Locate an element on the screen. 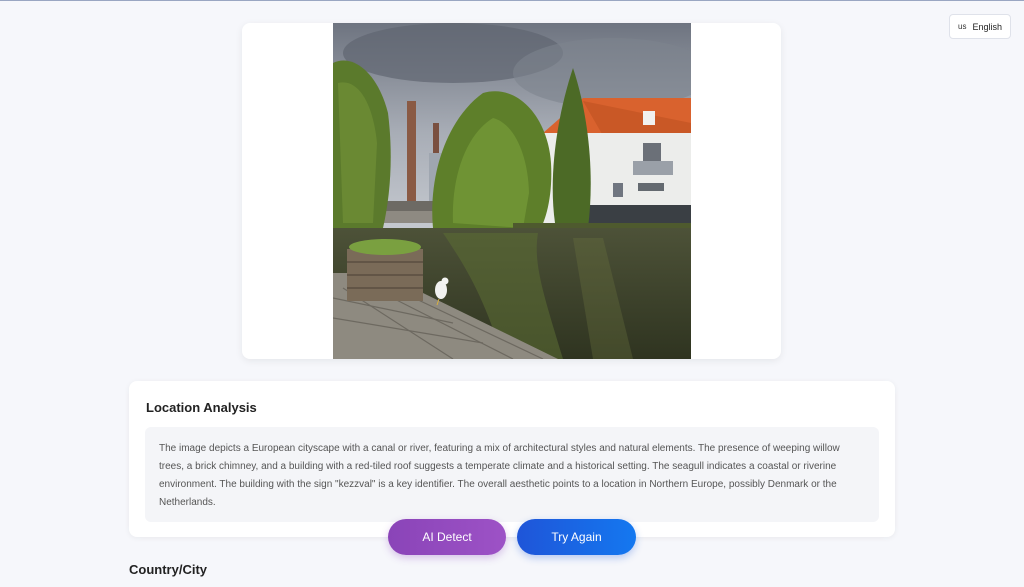 The width and height of the screenshot is (1024, 587). country-city-heading: Country/City is located at coordinates (168, 569).